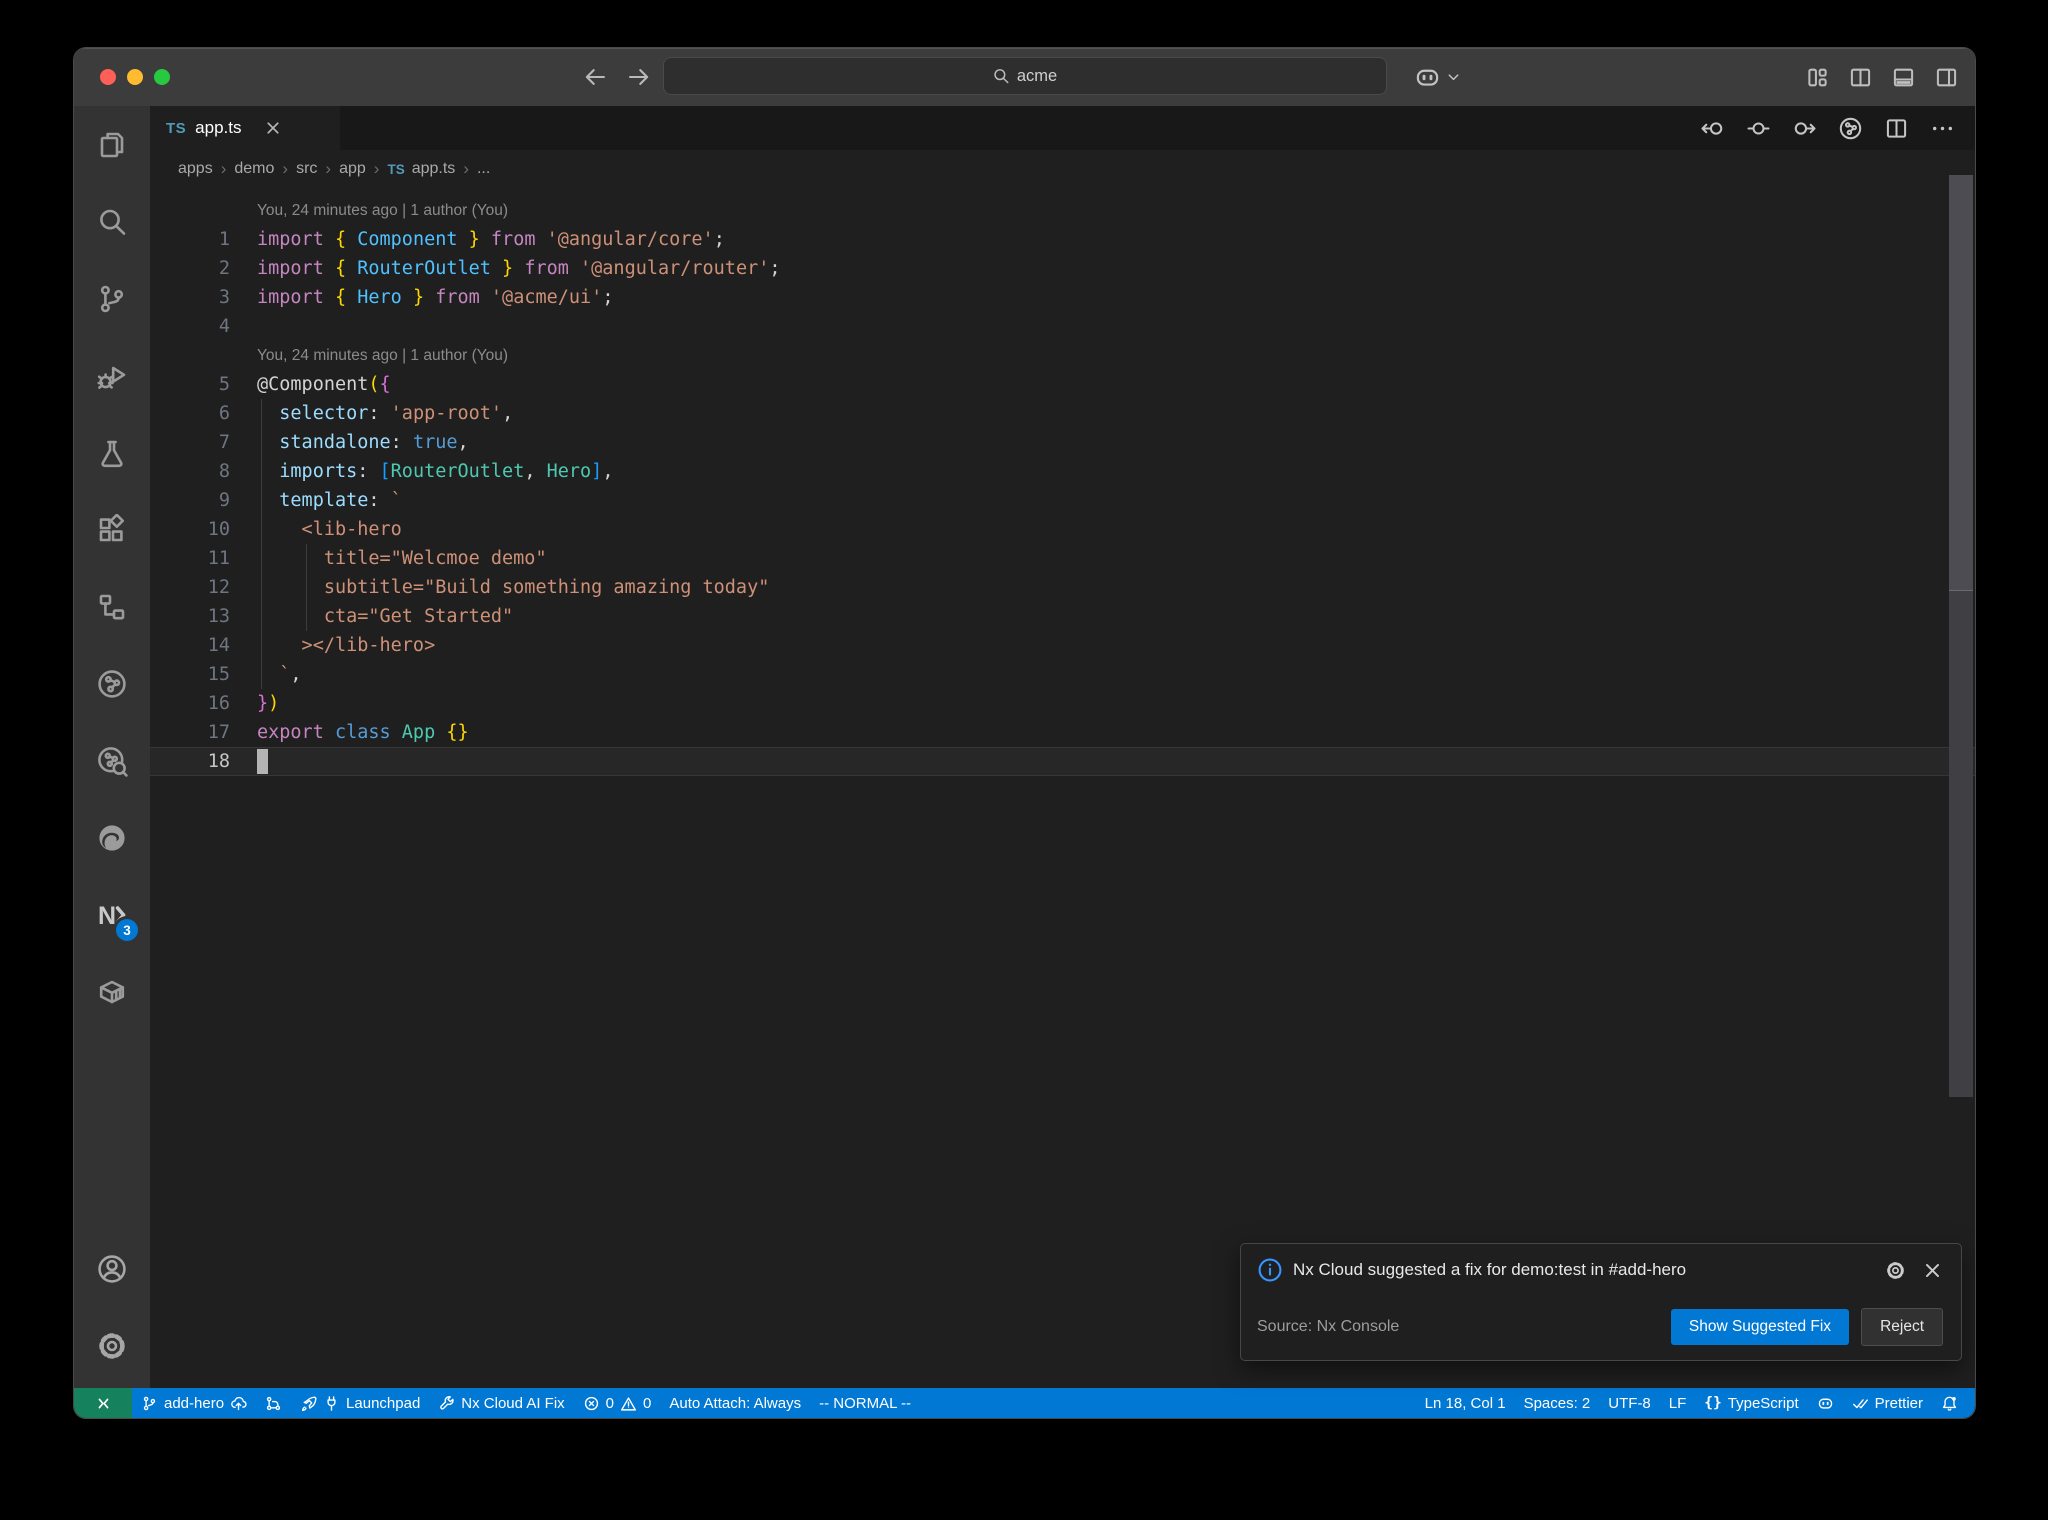 Image resolution: width=2048 pixels, height=1520 pixels. Describe the element at coordinates (112, 837) in the screenshot. I see `activity-item-edge-tools` at that location.